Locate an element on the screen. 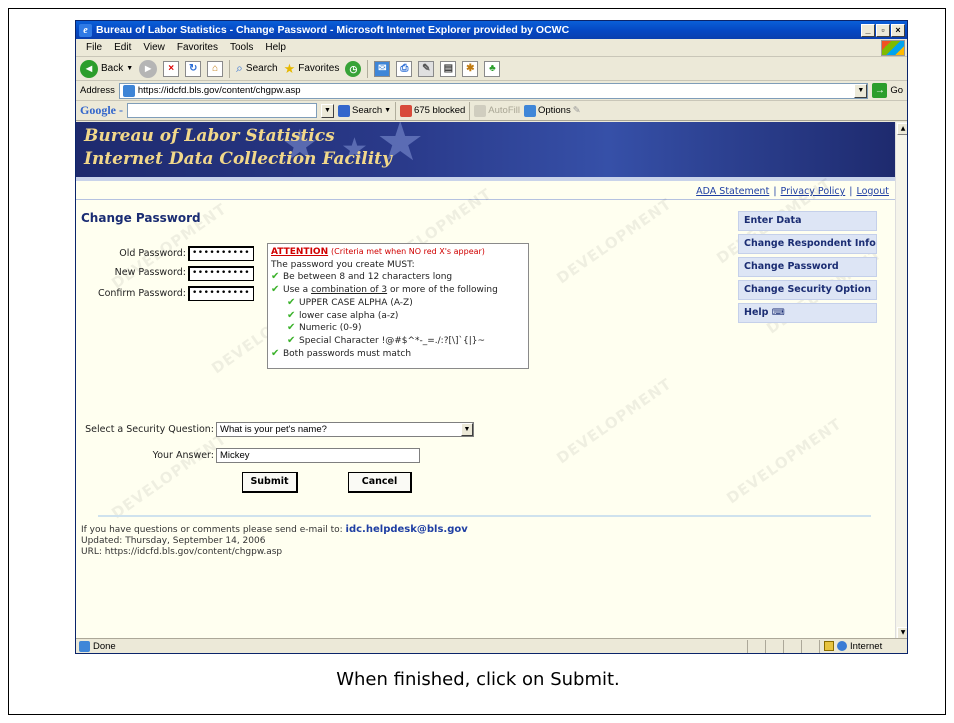  page-title: Change Password is located at coordinates (141, 218).